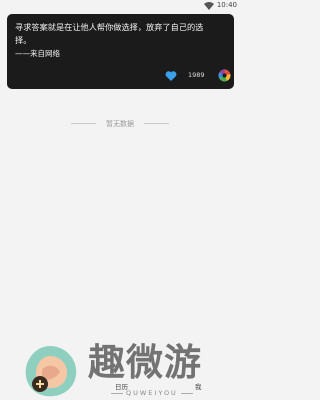 This screenshot has width=320, height=400. What do you see at coordinates (171, 76) in the screenshot?
I see `heart-icon` at bounding box center [171, 76].